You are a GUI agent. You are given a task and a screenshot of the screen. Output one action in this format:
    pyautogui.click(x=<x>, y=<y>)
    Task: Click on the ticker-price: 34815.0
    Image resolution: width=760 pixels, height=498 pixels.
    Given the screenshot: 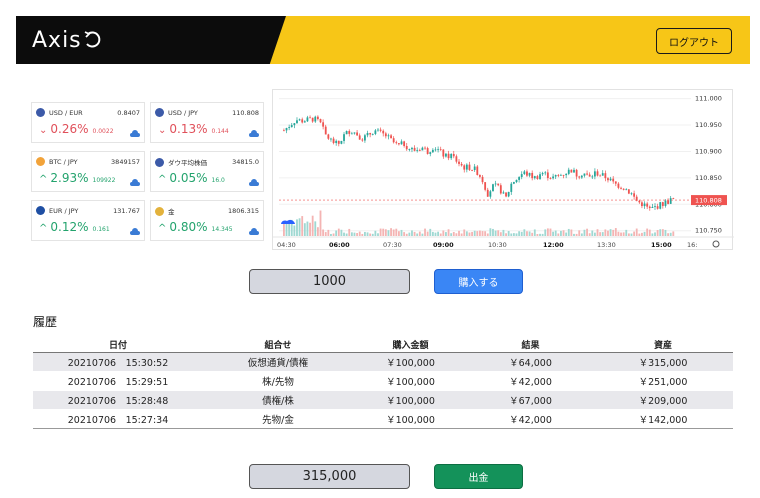 What is the action you would take?
    pyautogui.click(x=245, y=162)
    